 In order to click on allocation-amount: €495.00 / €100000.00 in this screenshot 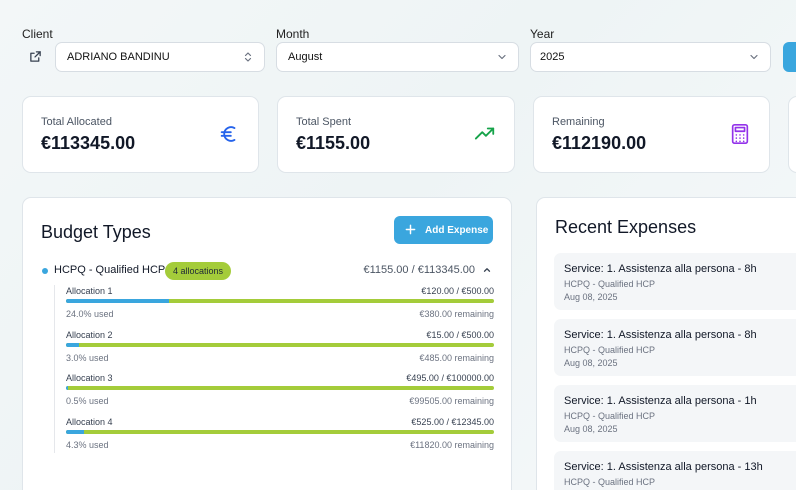, I will do `click(450, 378)`.